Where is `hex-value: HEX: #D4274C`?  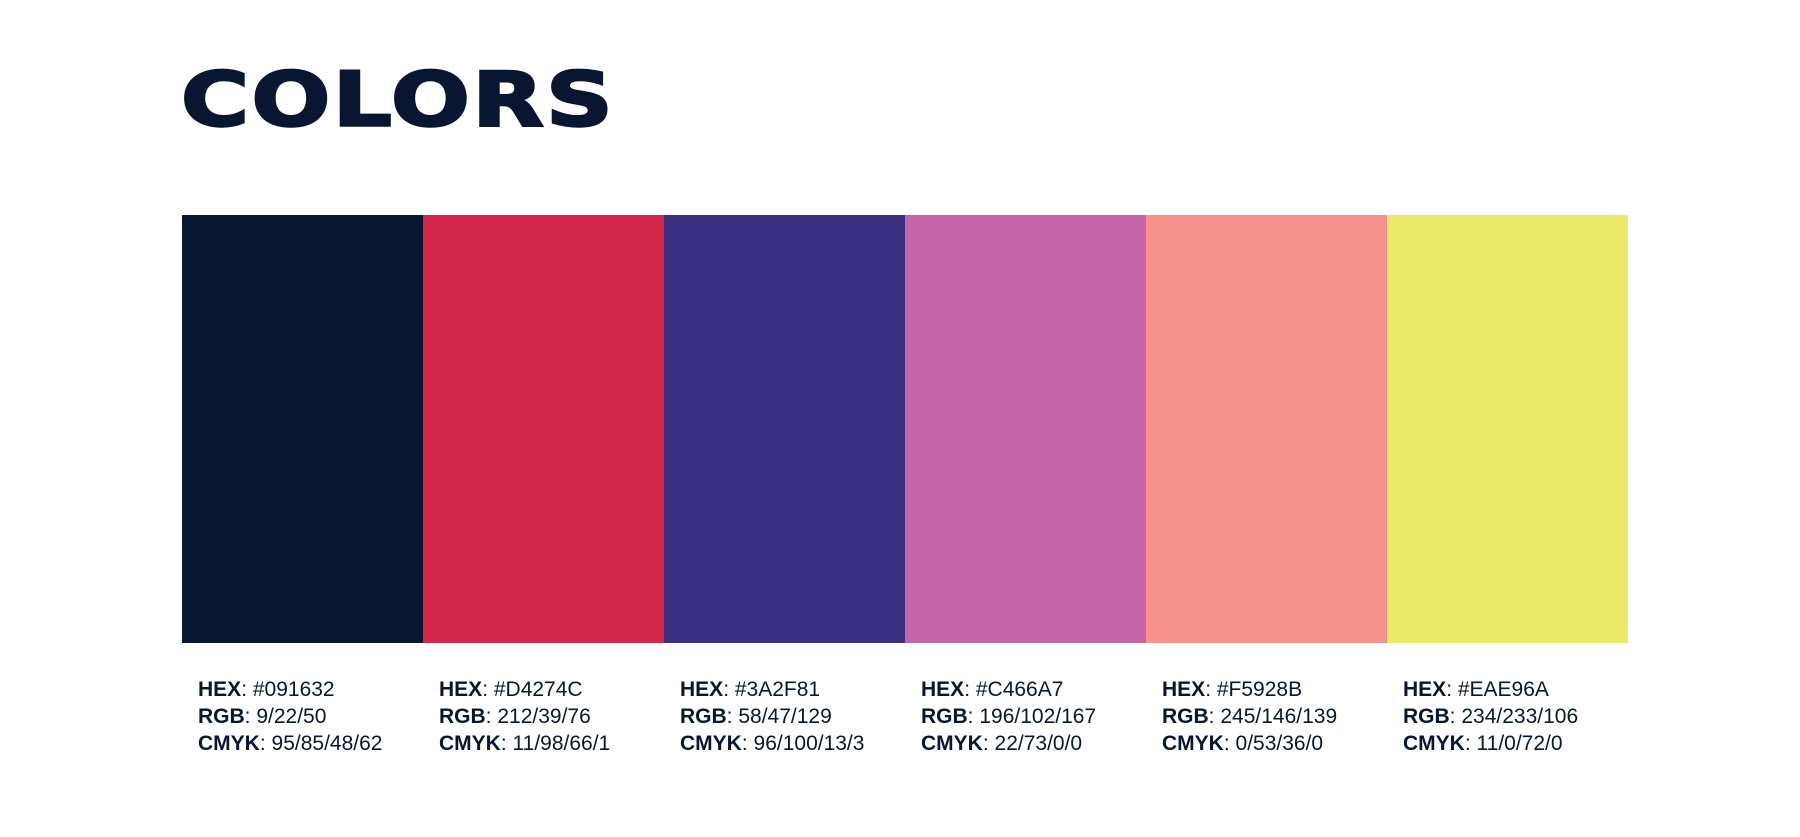 hex-value: HEX: #D4274C is located at coordinates (551, 689).